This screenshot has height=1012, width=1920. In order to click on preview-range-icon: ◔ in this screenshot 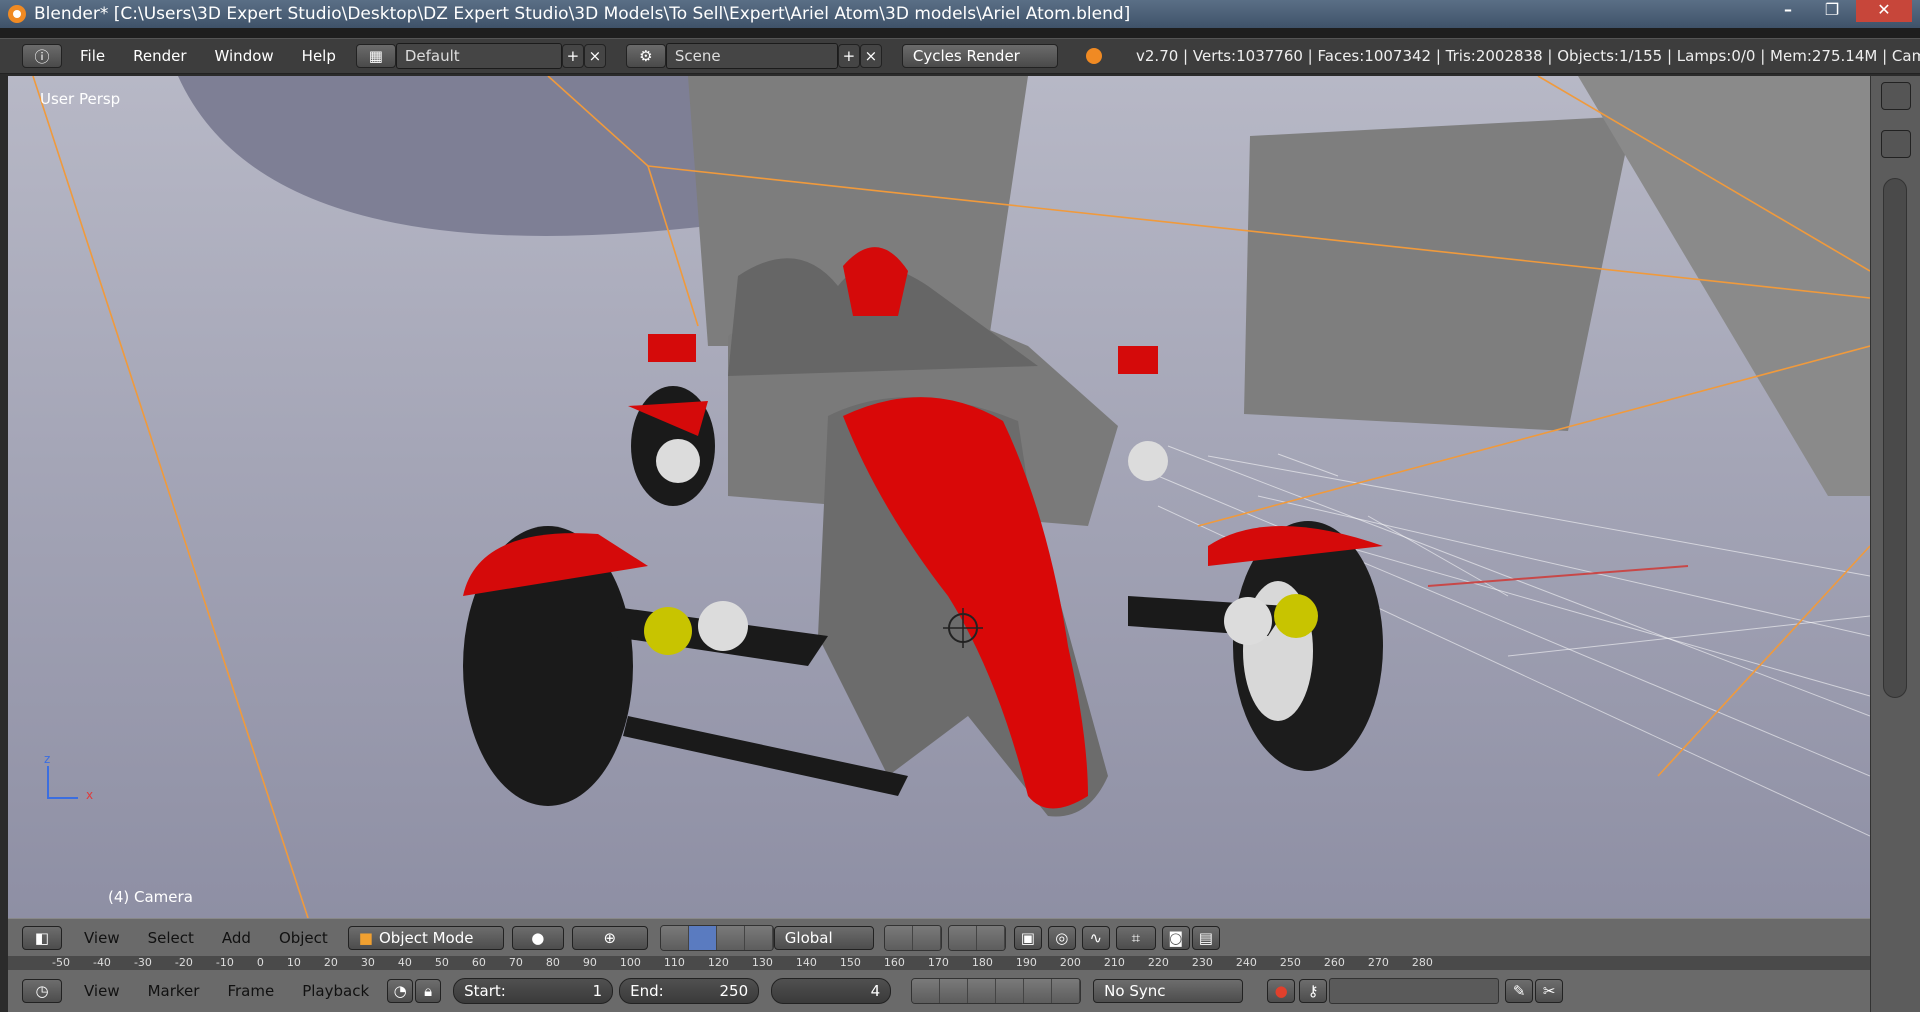, I will do `click(400, 991)`.